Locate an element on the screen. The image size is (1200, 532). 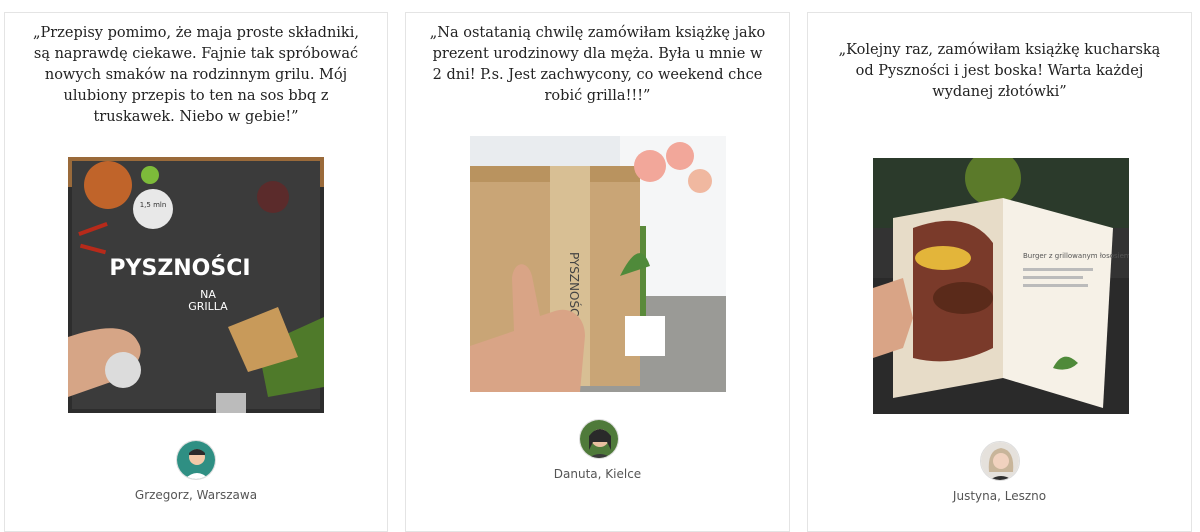
testimonial-photo: PYSZNOŚCI is located at coordinates (598, 264).